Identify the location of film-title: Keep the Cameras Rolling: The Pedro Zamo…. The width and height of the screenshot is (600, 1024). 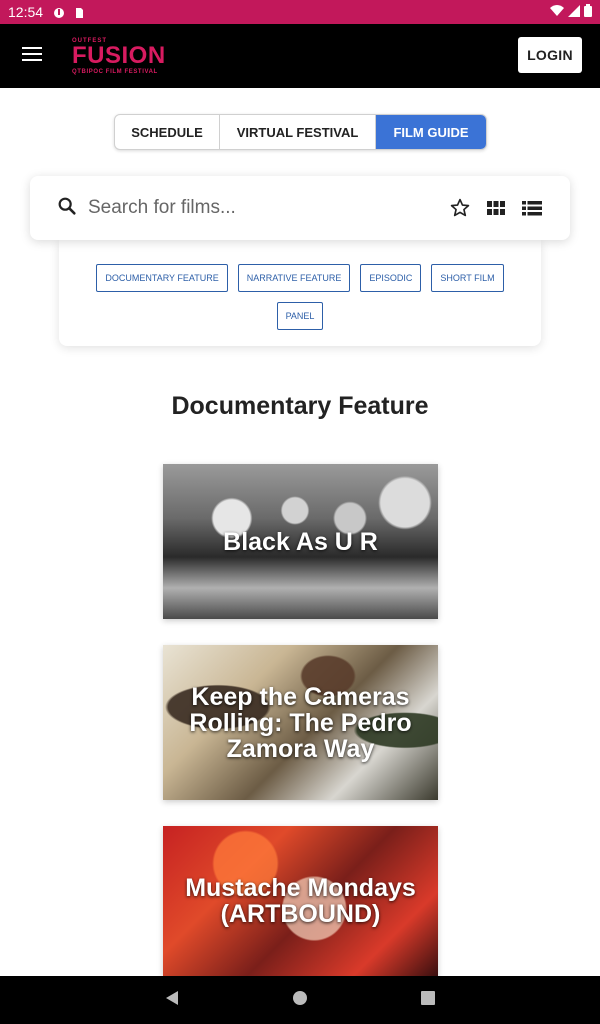
(300, 722).